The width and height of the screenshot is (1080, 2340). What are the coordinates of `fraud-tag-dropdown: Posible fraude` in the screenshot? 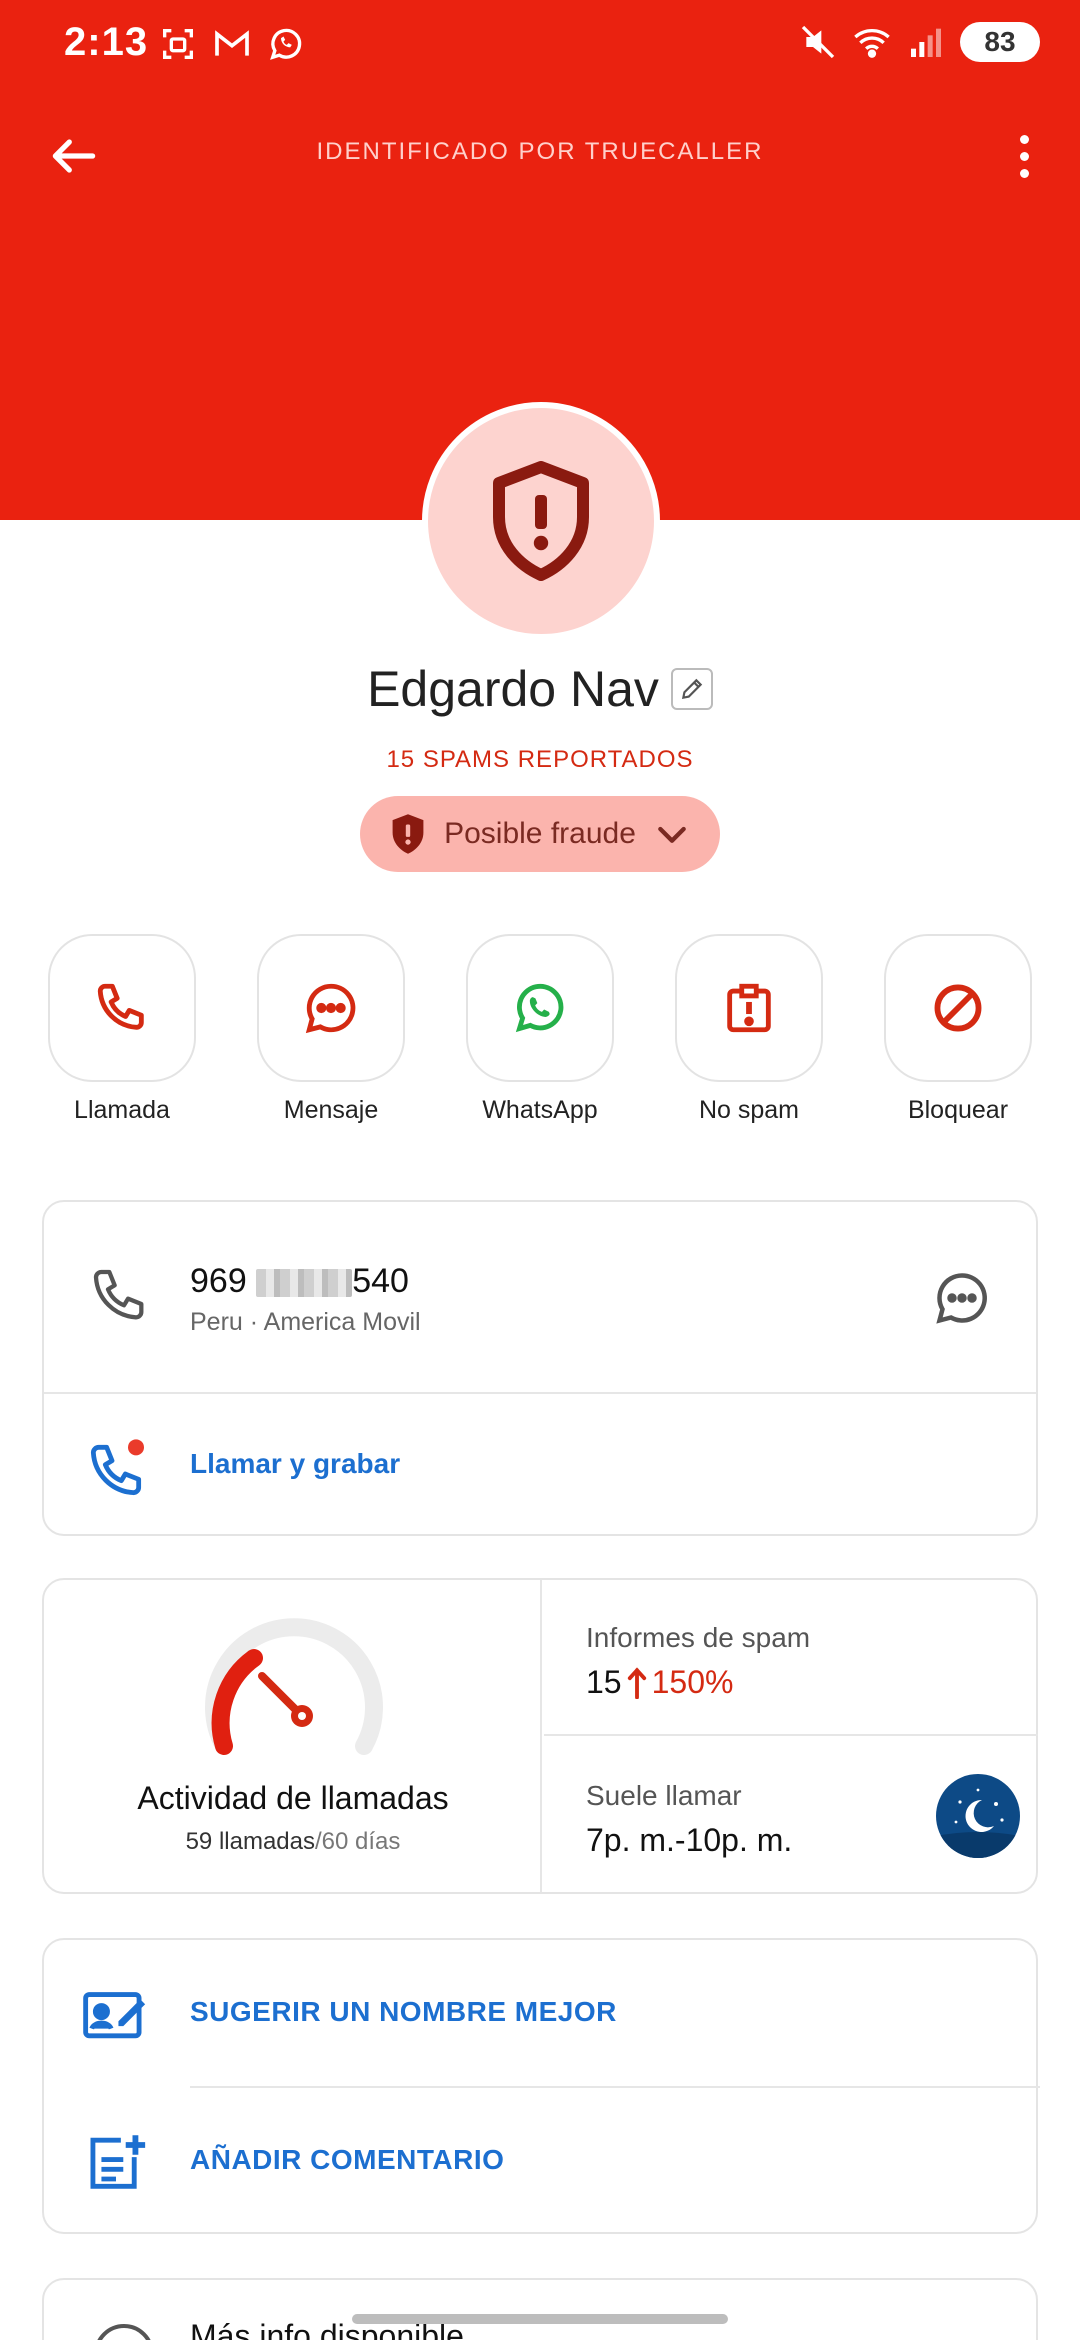 It's located at (540, 834).